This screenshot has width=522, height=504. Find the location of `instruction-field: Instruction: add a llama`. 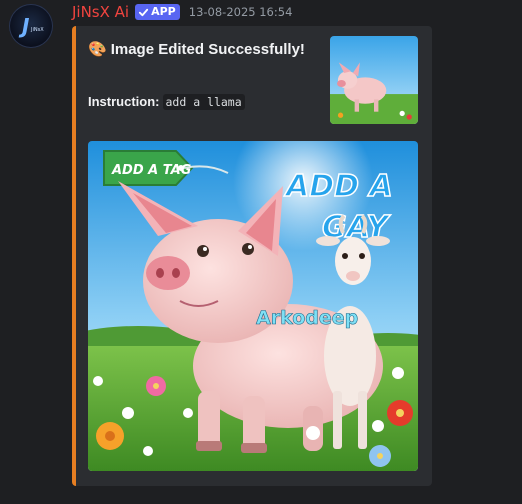

instruction-field: Instruction: add a llama is located at coordinates (166, 102).